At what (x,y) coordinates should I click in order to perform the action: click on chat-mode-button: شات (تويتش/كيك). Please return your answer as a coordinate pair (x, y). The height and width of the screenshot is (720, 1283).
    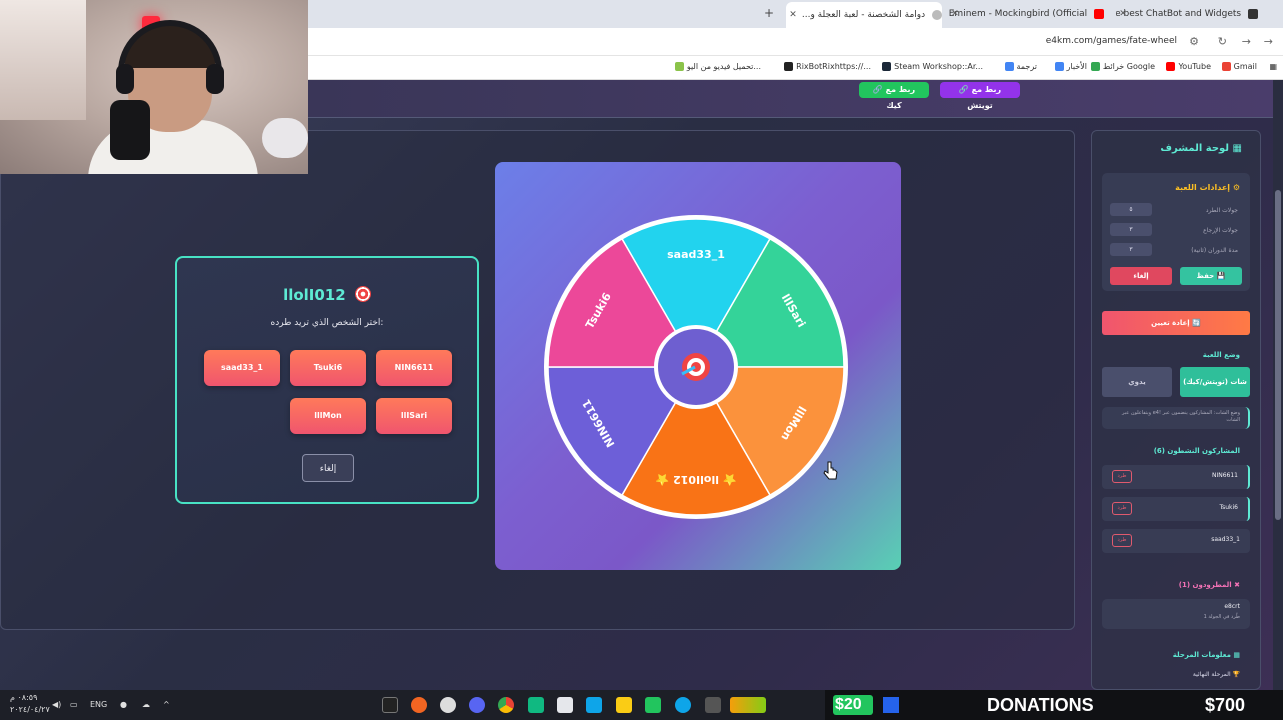
    Looking at the image, I should click on (1215, 382).